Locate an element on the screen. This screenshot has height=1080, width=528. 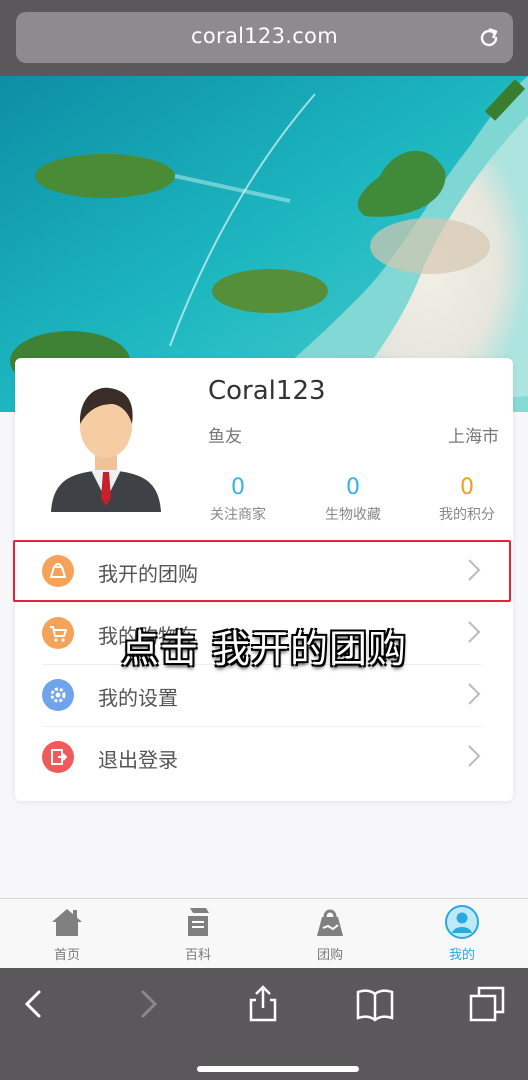
user-city: 上海市 is located at coordinates (473, 437).